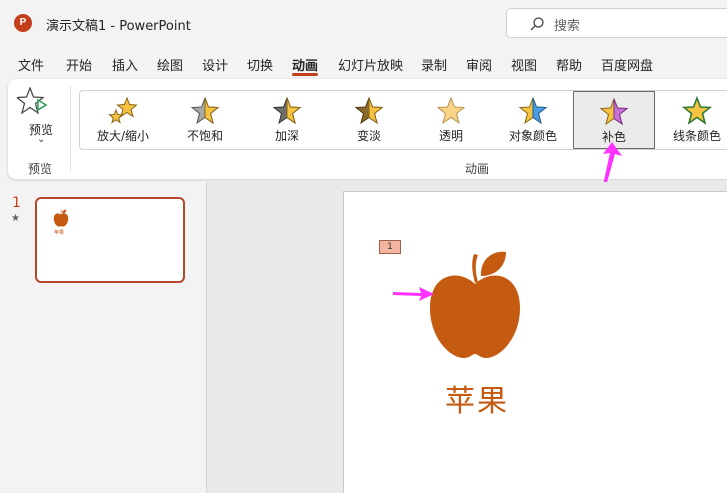 The width and height of the screenshot is (727, 493). Describe the element at coordinates (305, 74) in the screenshot. I see `active-tab-indicator` at that location.